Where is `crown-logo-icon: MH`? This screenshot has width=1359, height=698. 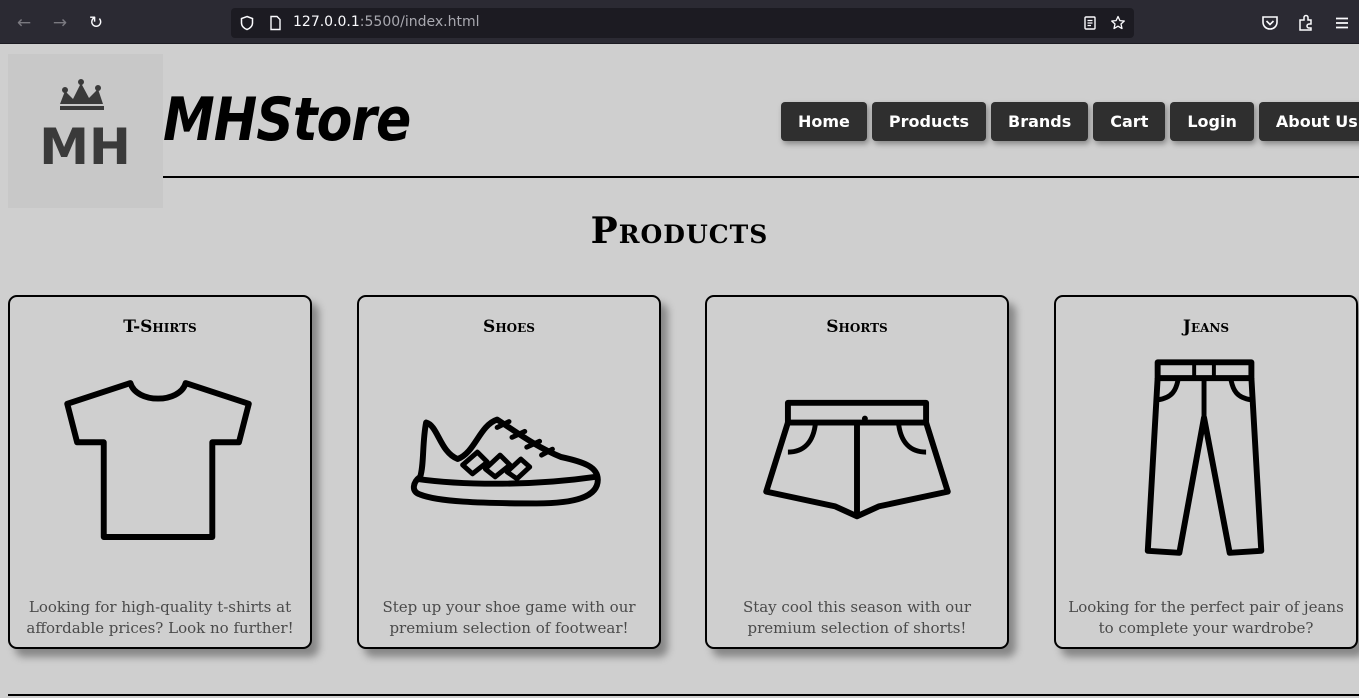
crown-logo-icon: MH is located at coordinates (85, 127).